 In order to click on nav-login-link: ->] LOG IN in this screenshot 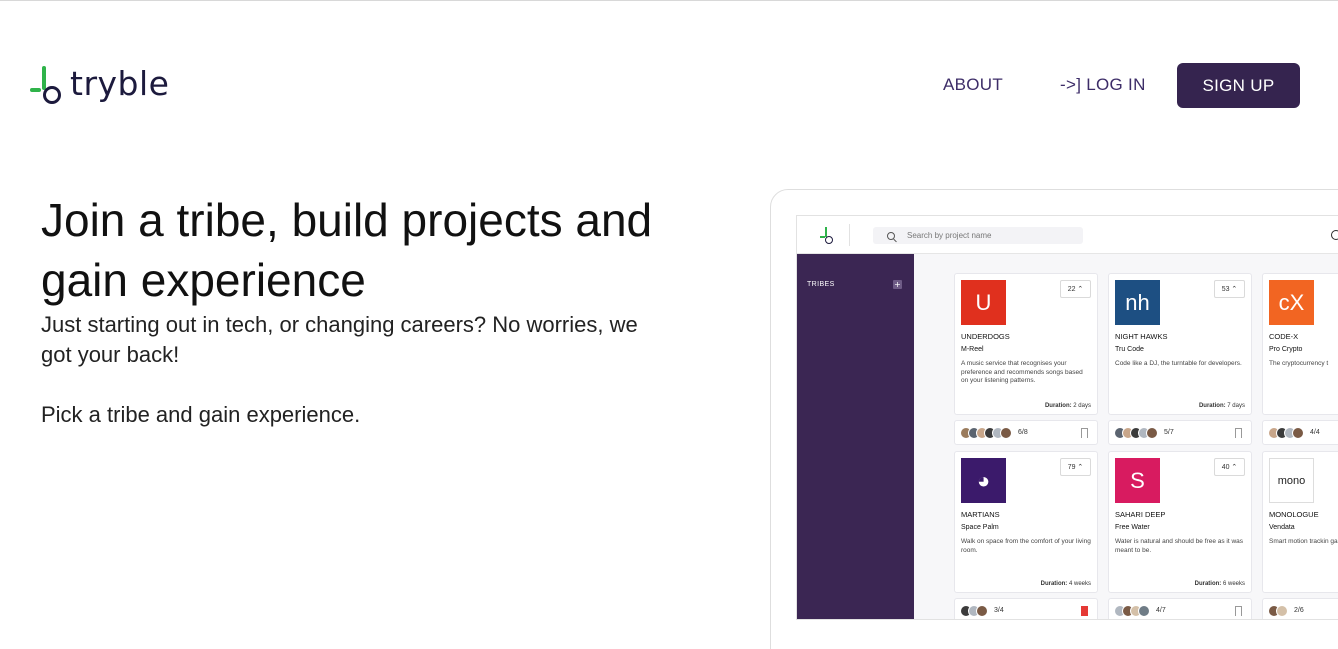, I will do `click(1103, 85)`.